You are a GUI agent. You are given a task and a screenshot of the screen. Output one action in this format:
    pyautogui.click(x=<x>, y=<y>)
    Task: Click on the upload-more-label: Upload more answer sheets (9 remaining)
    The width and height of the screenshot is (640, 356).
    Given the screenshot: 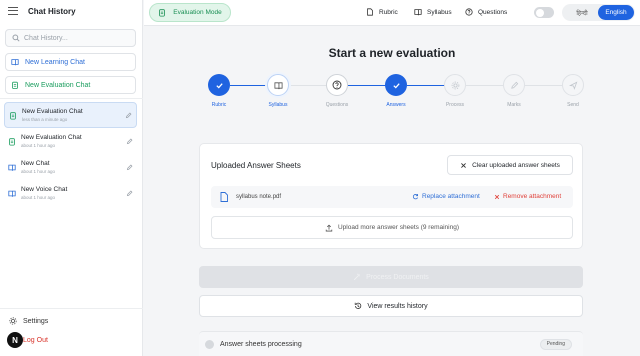 What is the action you would take?
    pyautogui.click(x=398, y=227)
    